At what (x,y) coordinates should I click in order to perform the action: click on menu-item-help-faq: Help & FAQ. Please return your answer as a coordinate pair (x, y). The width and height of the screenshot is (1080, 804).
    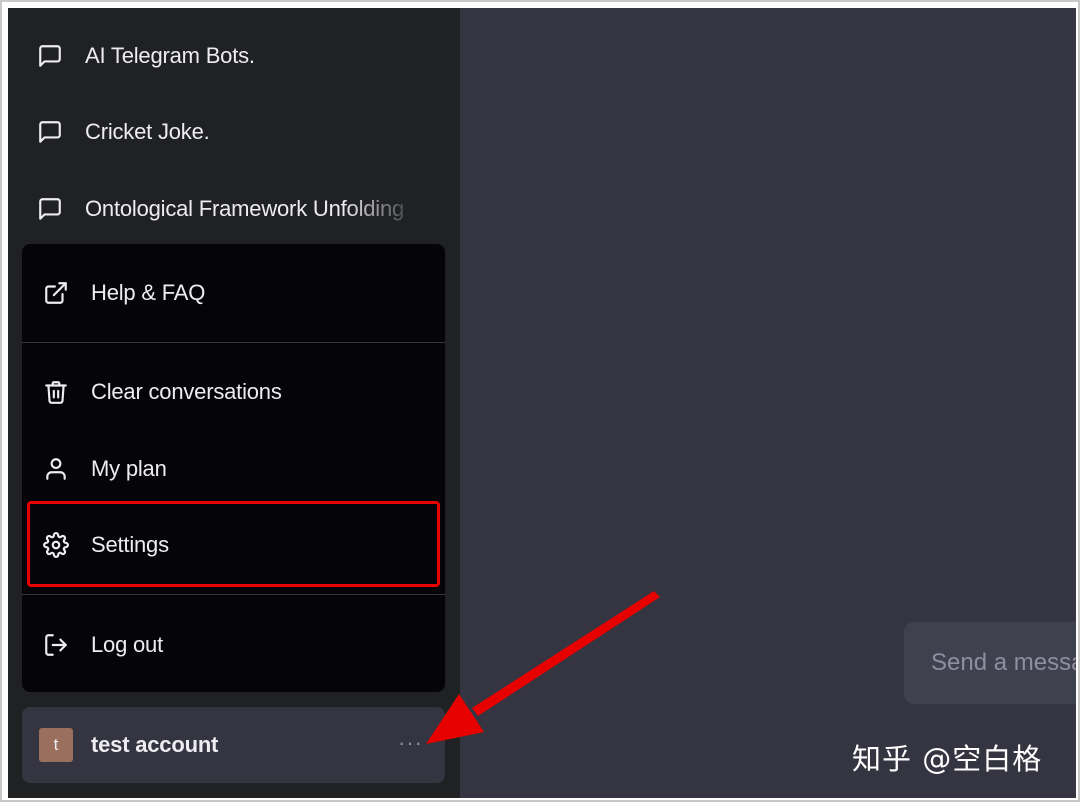
    Looking at the image, I should click on (233, 293).